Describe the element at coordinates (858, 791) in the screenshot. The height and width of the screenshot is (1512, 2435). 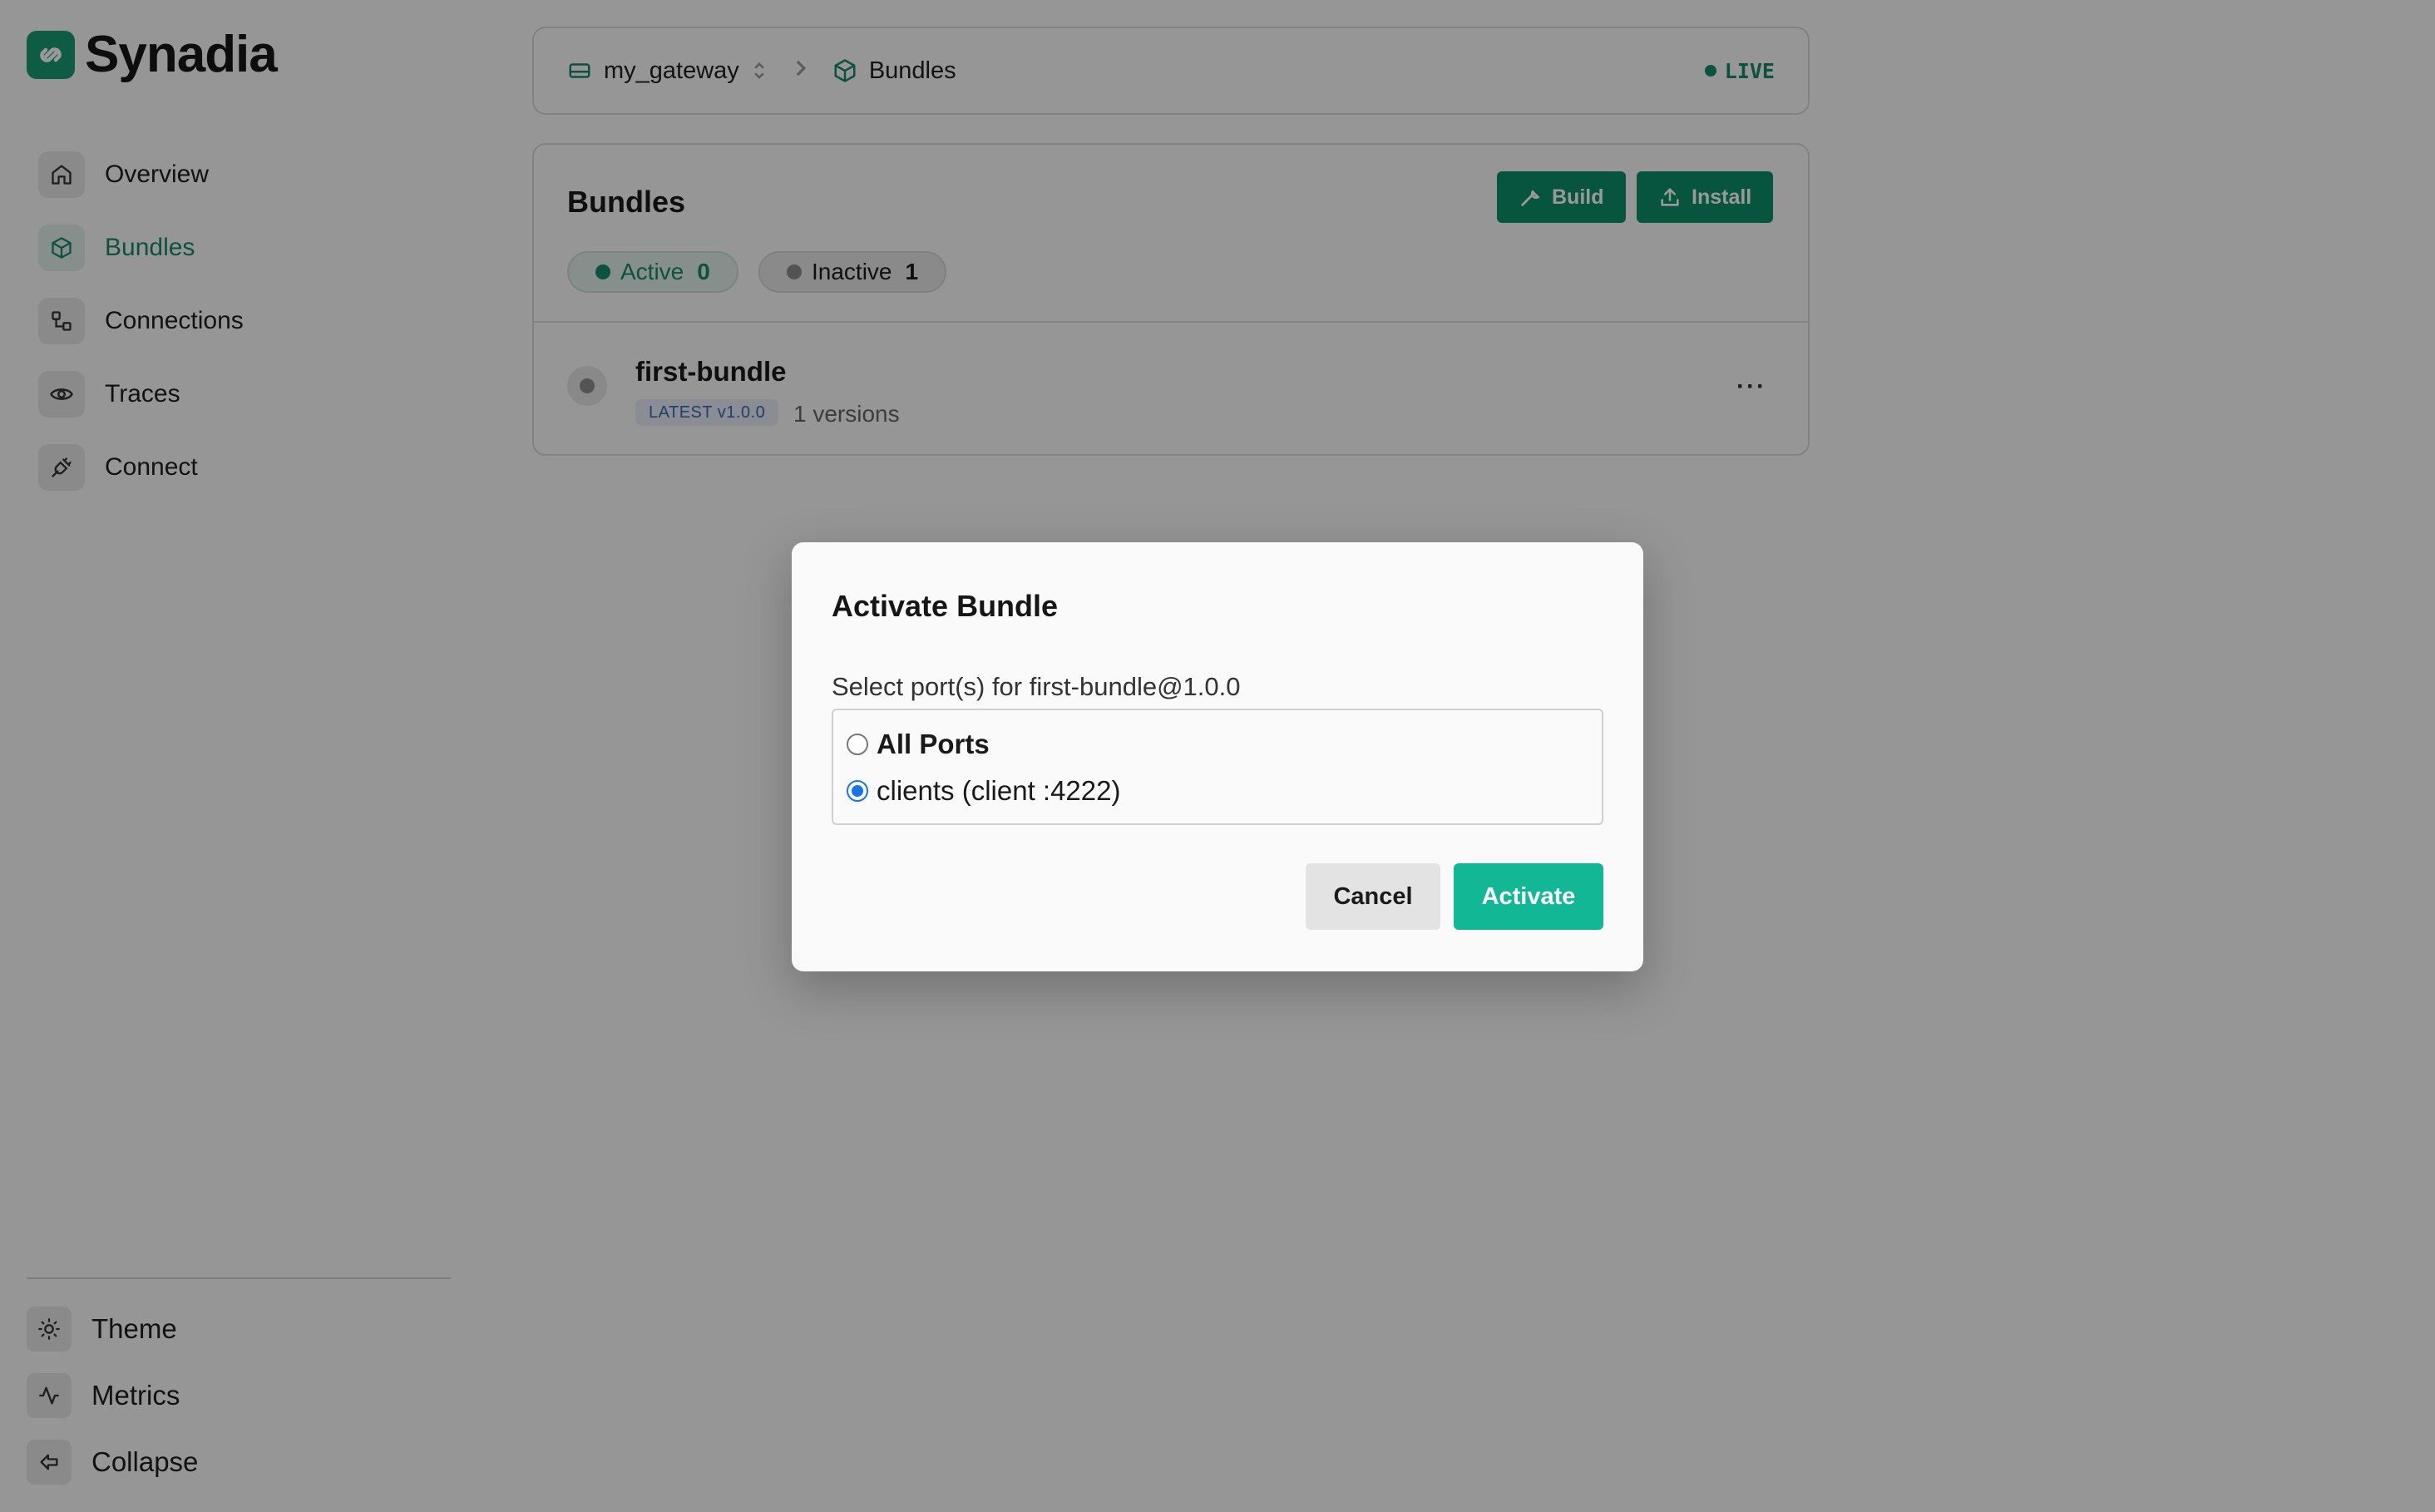
I see `radio-clients` at that location.